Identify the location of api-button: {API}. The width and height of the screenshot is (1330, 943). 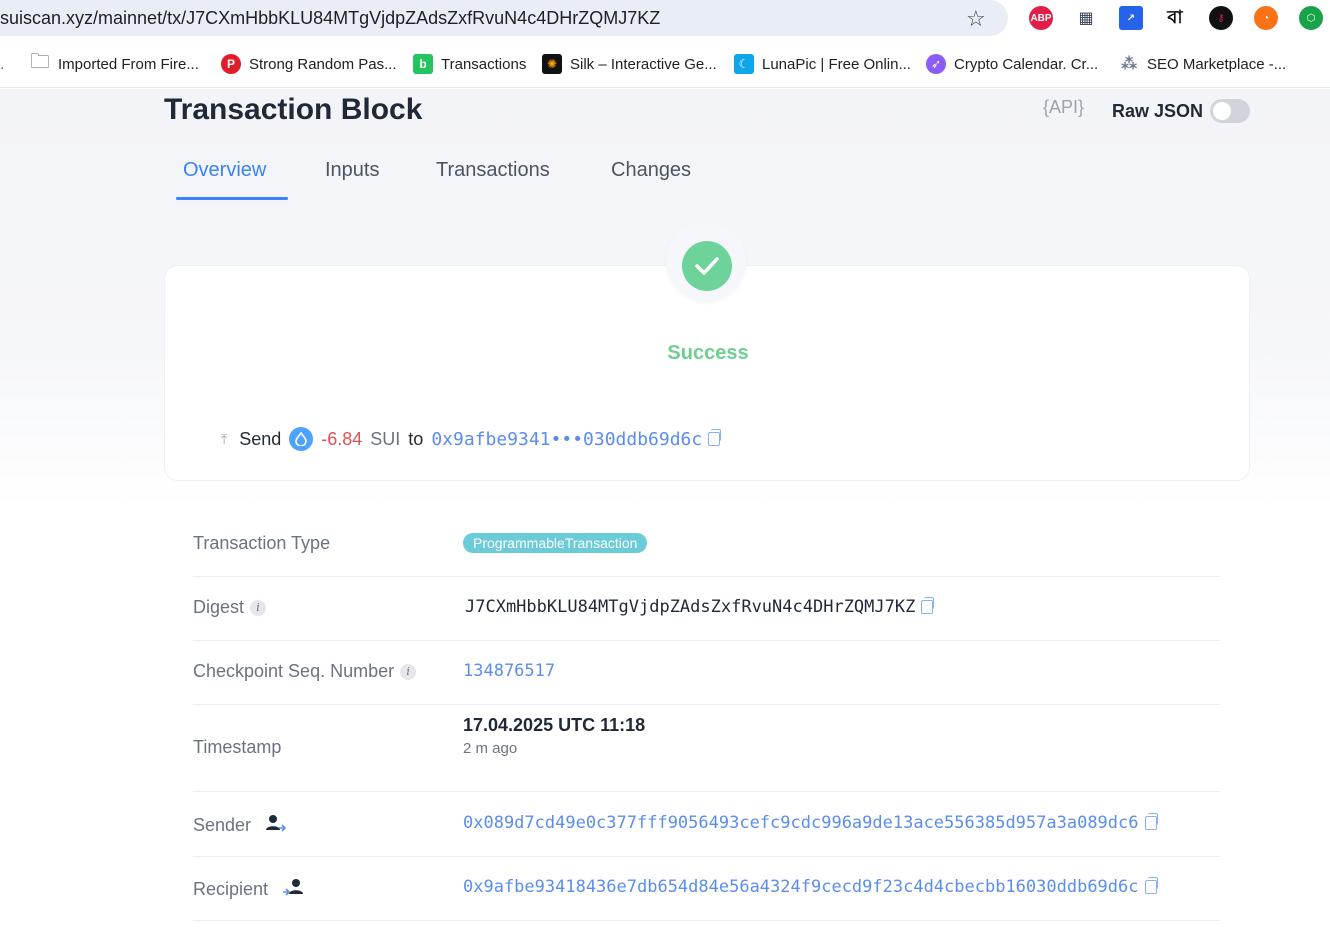
(1063, 107).